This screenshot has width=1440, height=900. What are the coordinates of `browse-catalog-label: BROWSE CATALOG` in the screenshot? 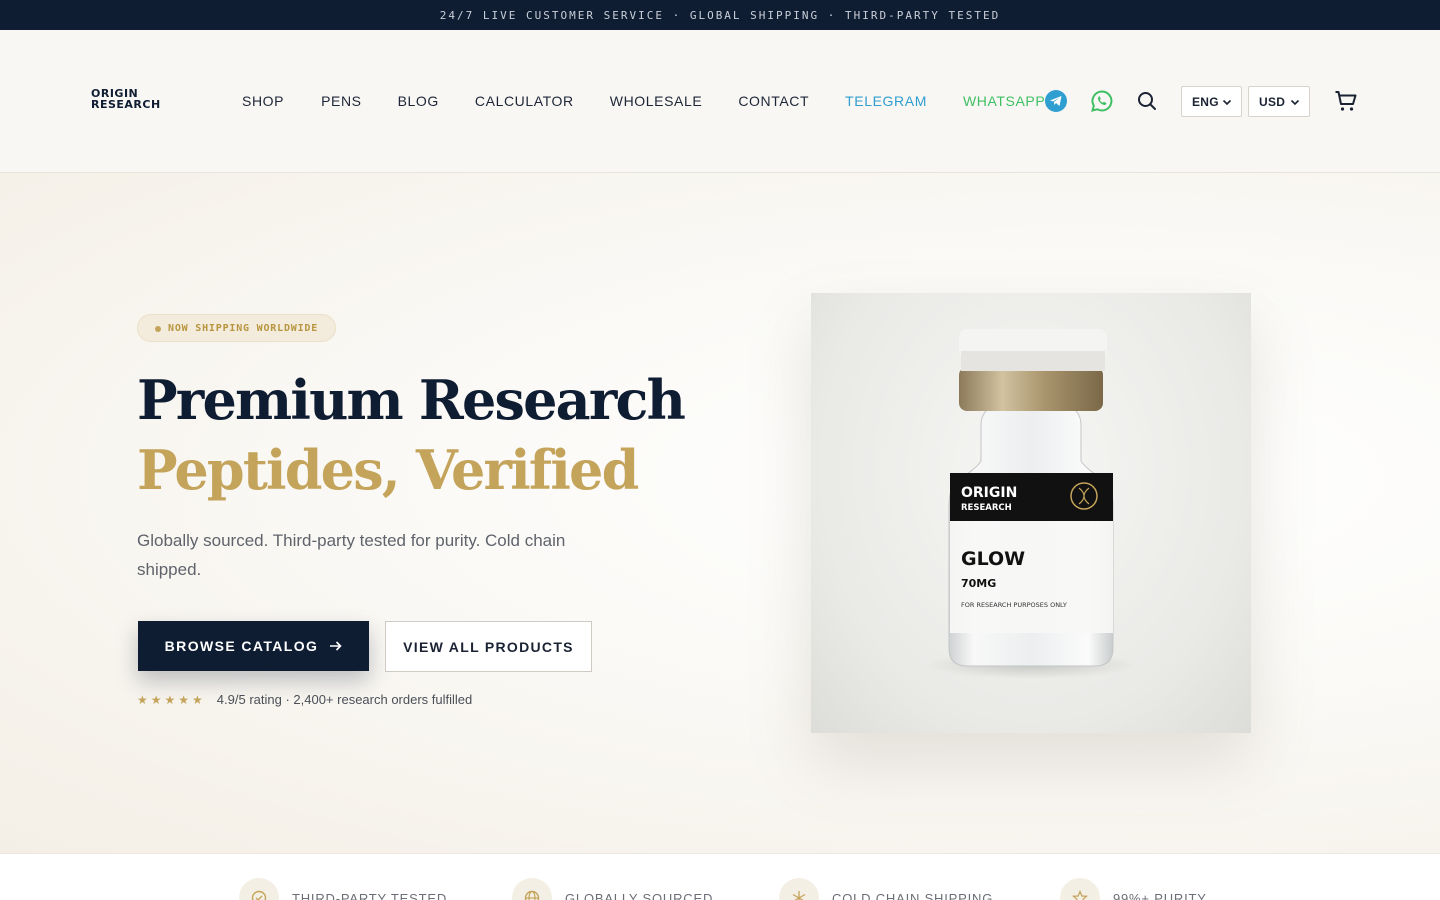 It's located at (241, 646).